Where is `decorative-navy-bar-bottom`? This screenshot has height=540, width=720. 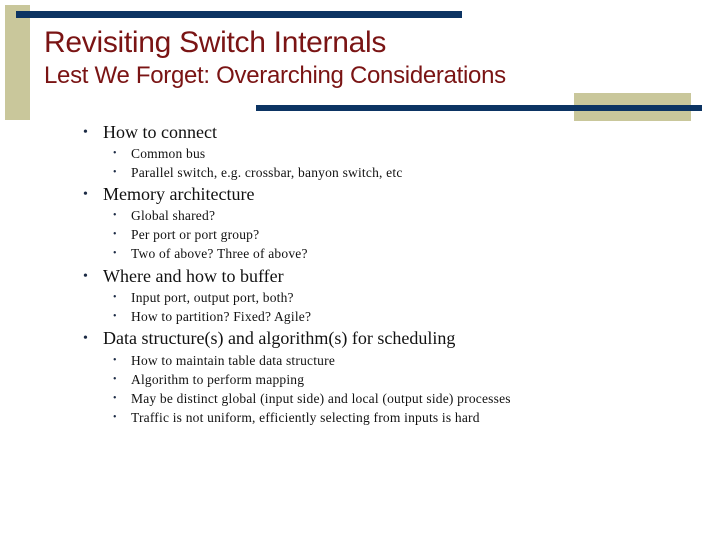 decorative-navy-bar-bottom is located at coordinates (479, 108).